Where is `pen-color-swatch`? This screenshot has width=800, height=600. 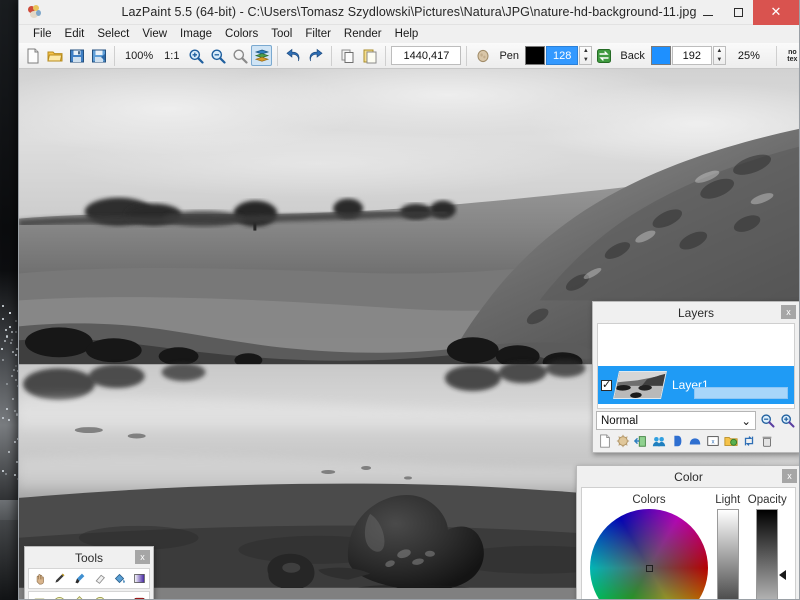 pen-color-swatch is located at coordinates (535, 55).